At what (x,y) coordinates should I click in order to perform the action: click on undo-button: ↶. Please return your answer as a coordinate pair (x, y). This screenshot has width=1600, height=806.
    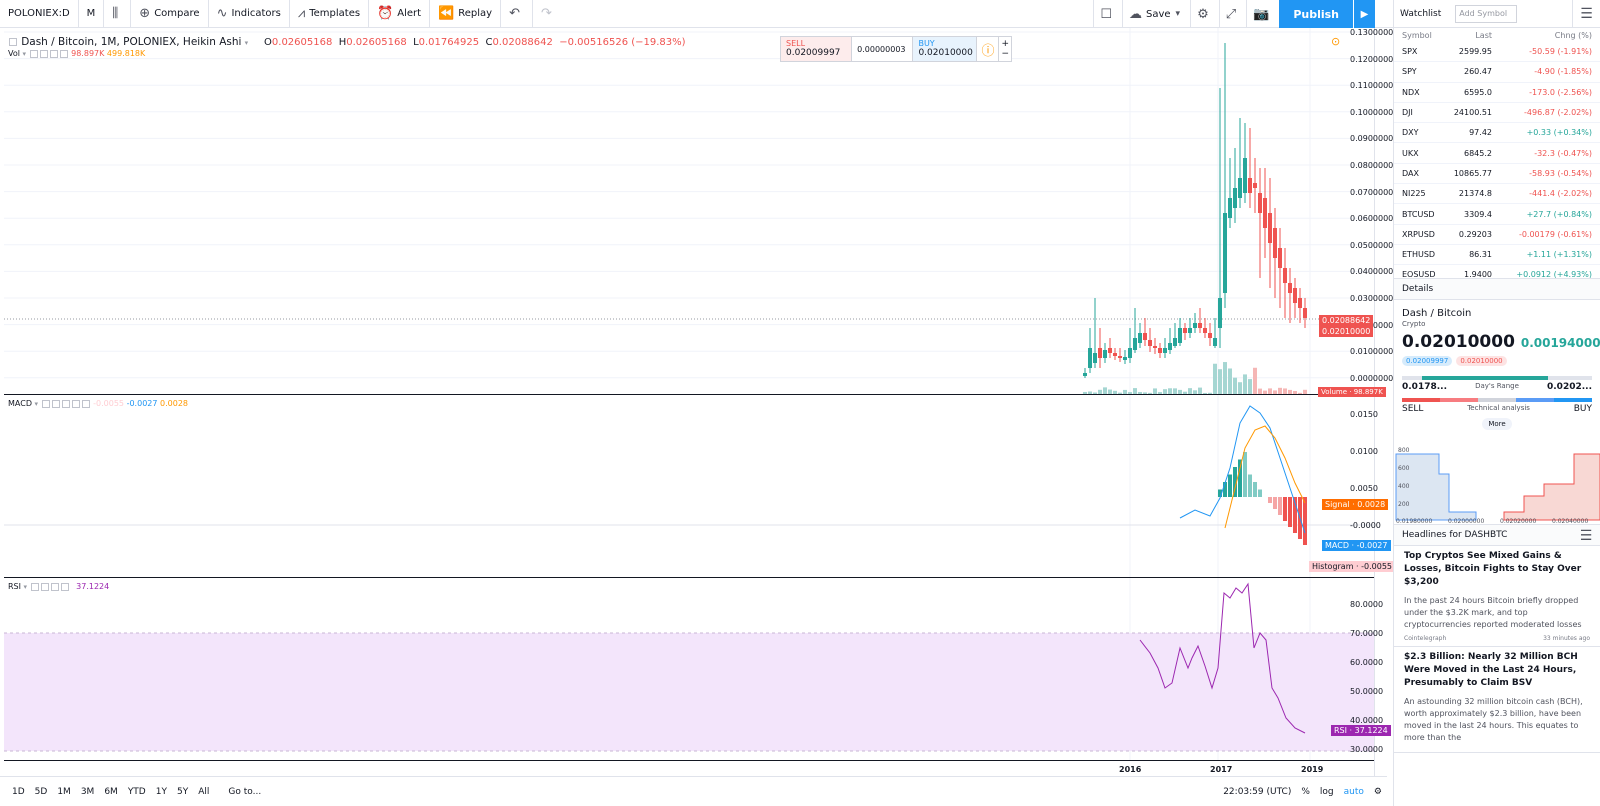
    Looking at the image, I should click on (517, 14).